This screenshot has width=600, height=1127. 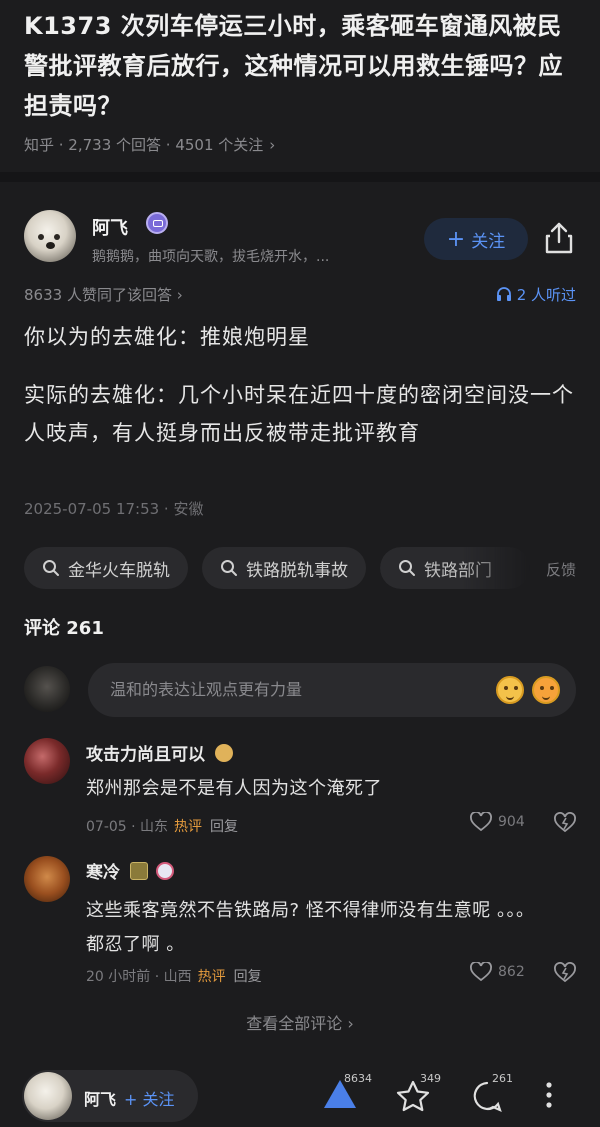 I want to click on search-chip-label: 铁路部门, so click(x=458, y=570).